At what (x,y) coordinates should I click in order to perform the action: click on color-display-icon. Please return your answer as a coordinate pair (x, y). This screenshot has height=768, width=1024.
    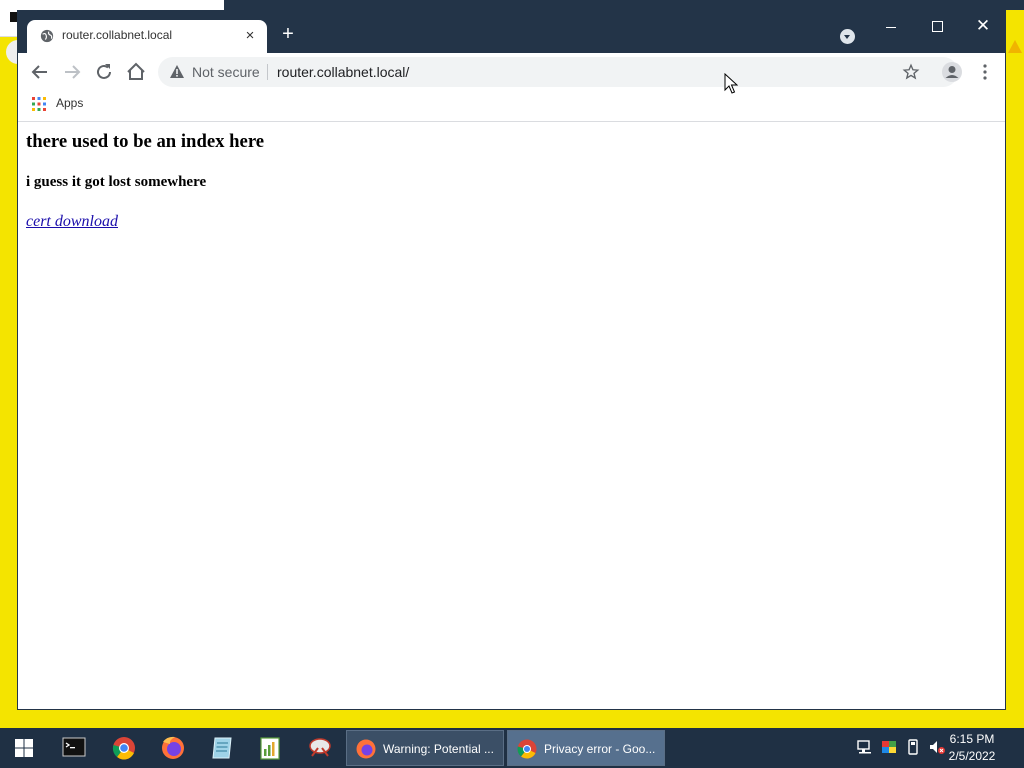
    Looking at the image, I should click on (889, 747).